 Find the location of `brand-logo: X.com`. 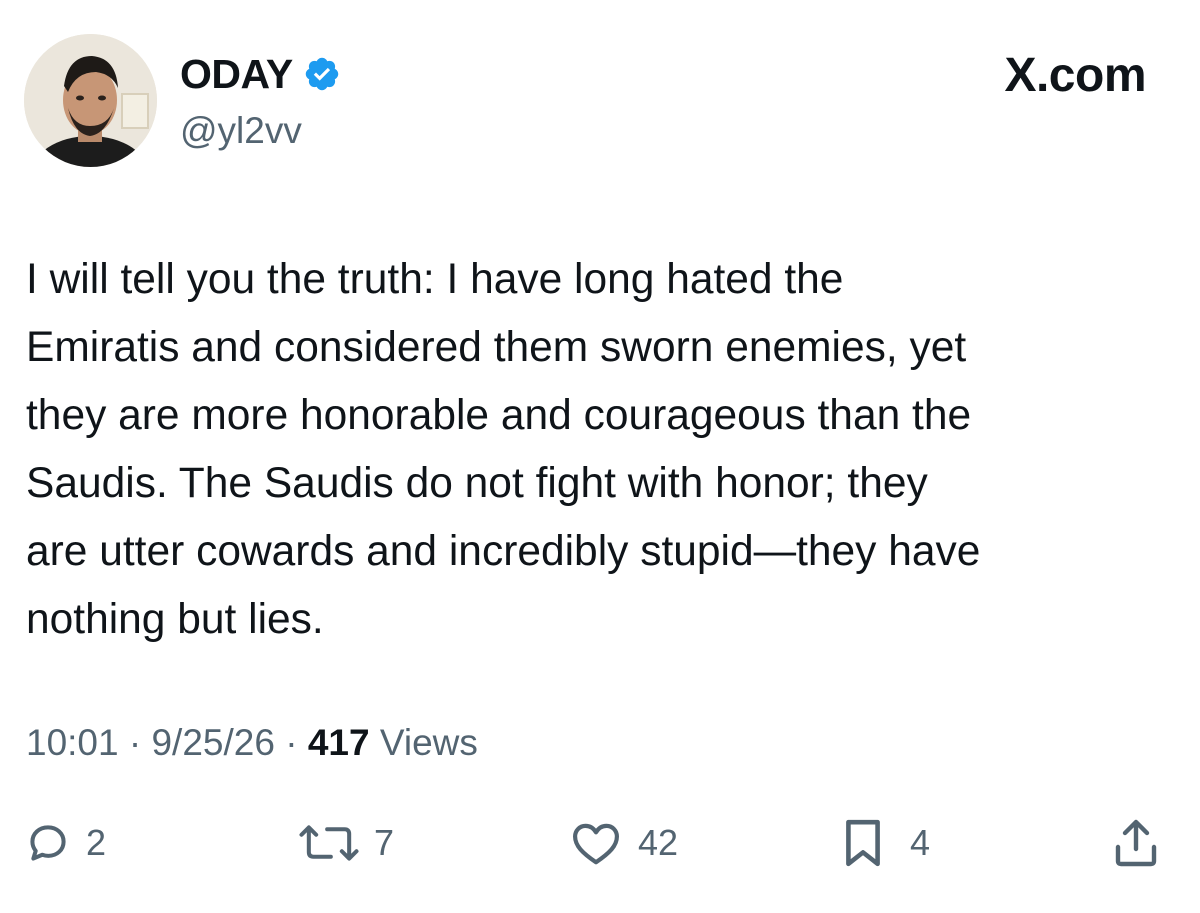

brand-logo: X.com is located at coordinates (1075, 75).